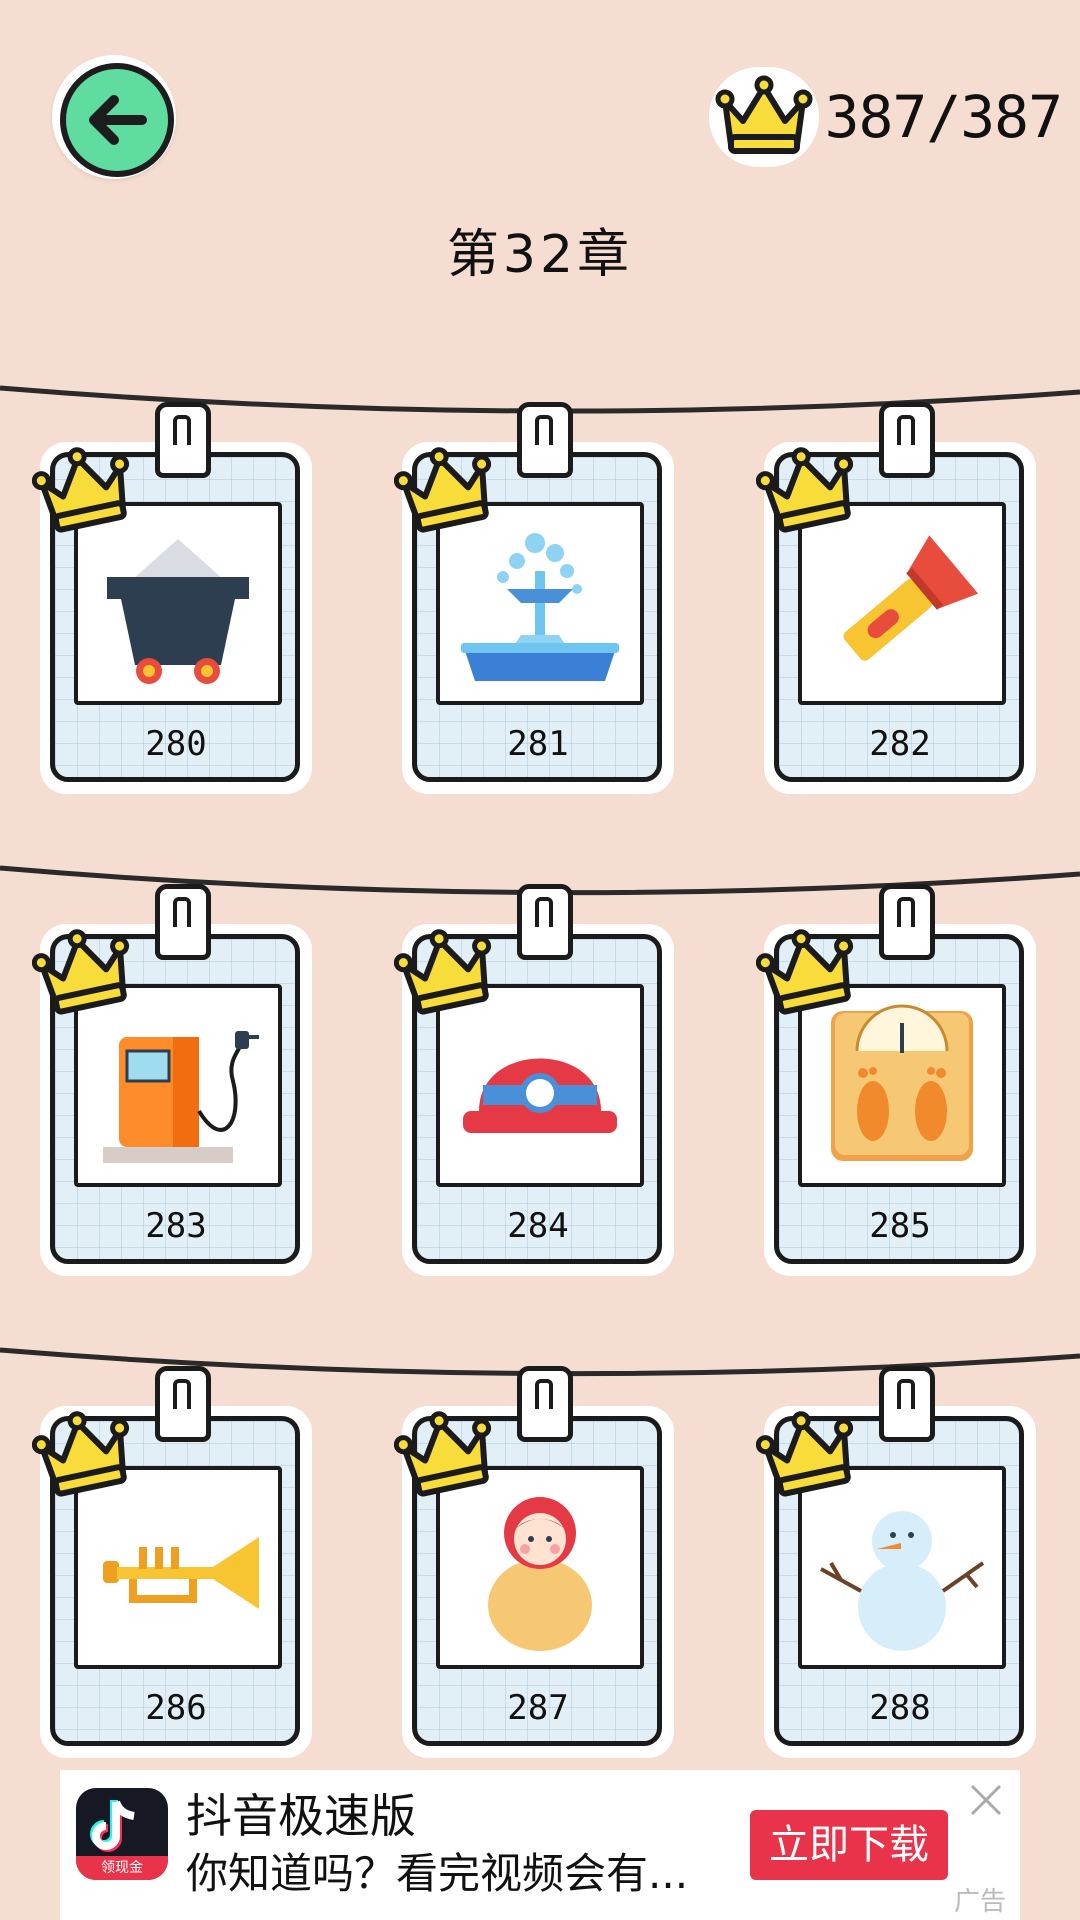 This screenshot has width=1080, height=1920. Describe the element at coordinates (538, 1226) in the screenshot. I see `level-number: 284` at that location.